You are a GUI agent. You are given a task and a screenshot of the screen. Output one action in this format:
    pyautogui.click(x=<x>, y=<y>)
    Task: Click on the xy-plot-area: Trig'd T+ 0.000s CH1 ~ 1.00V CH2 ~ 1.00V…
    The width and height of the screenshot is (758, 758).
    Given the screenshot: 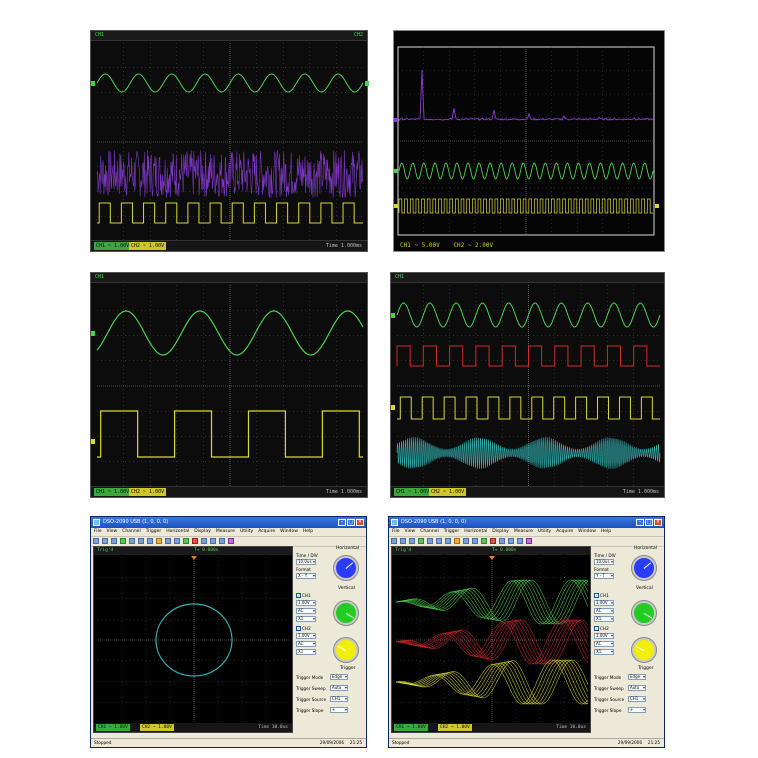 What is the action you would take?
    pyautogui.click(x=193, y=639)
    